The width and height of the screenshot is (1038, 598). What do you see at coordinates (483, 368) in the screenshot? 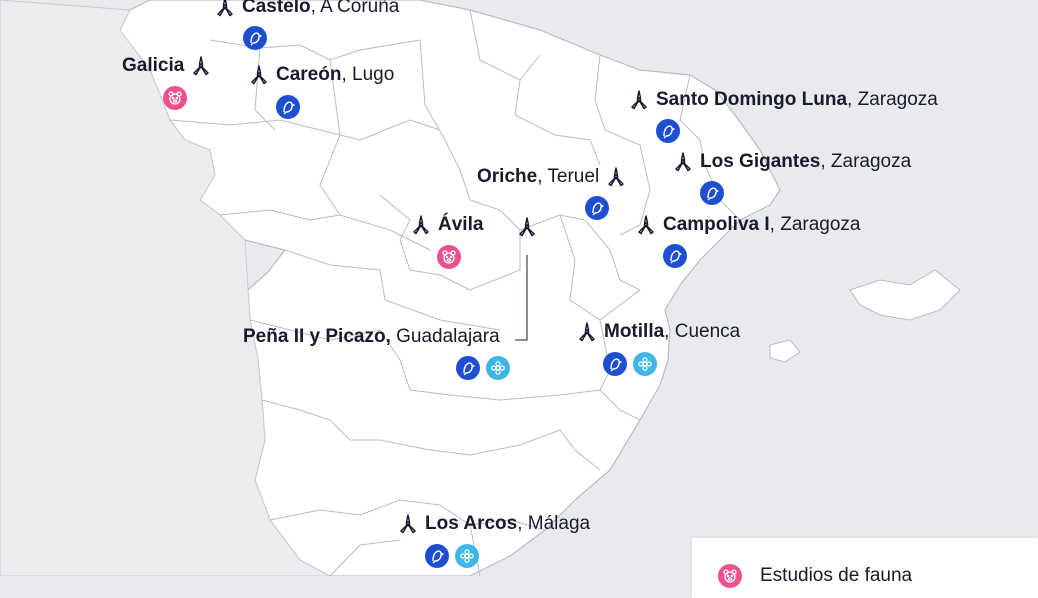
I see `pena-badges` at bounding box center [483, 368].